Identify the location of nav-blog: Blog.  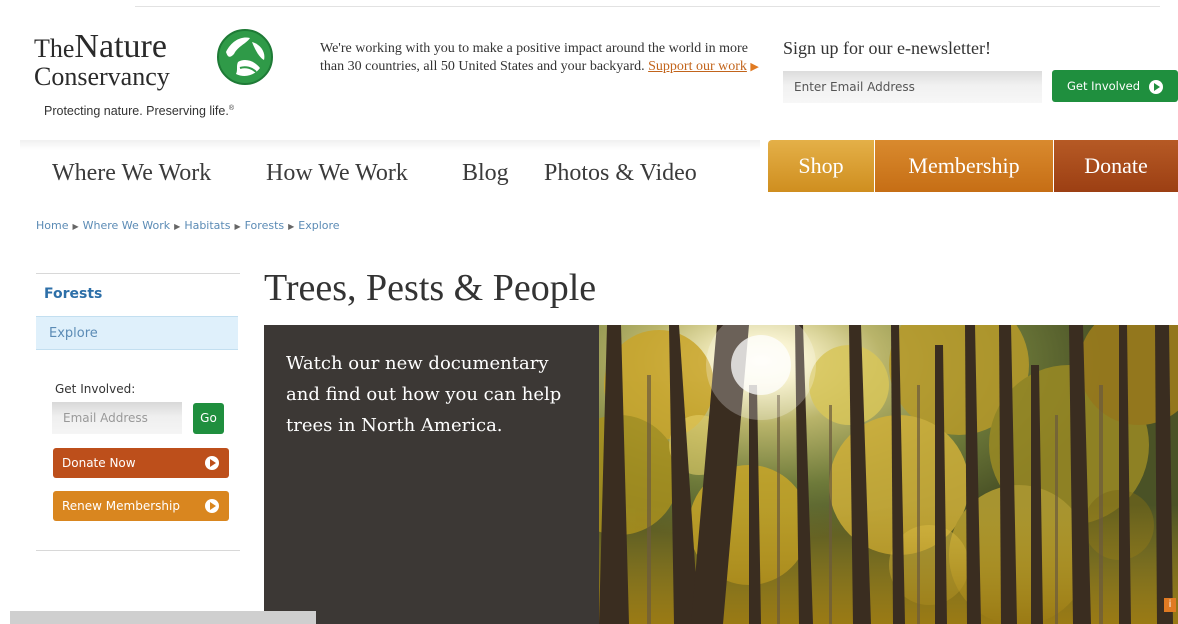
(485, 173).